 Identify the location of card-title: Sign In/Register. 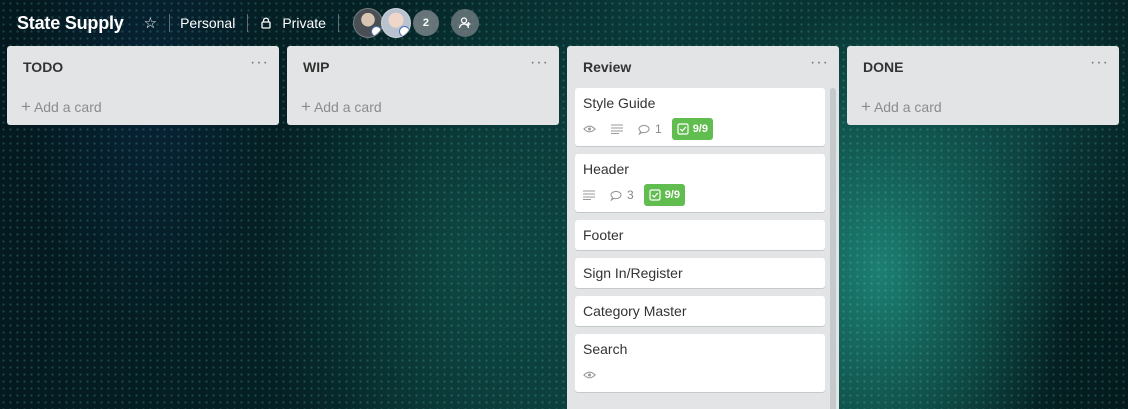
(633, 273).